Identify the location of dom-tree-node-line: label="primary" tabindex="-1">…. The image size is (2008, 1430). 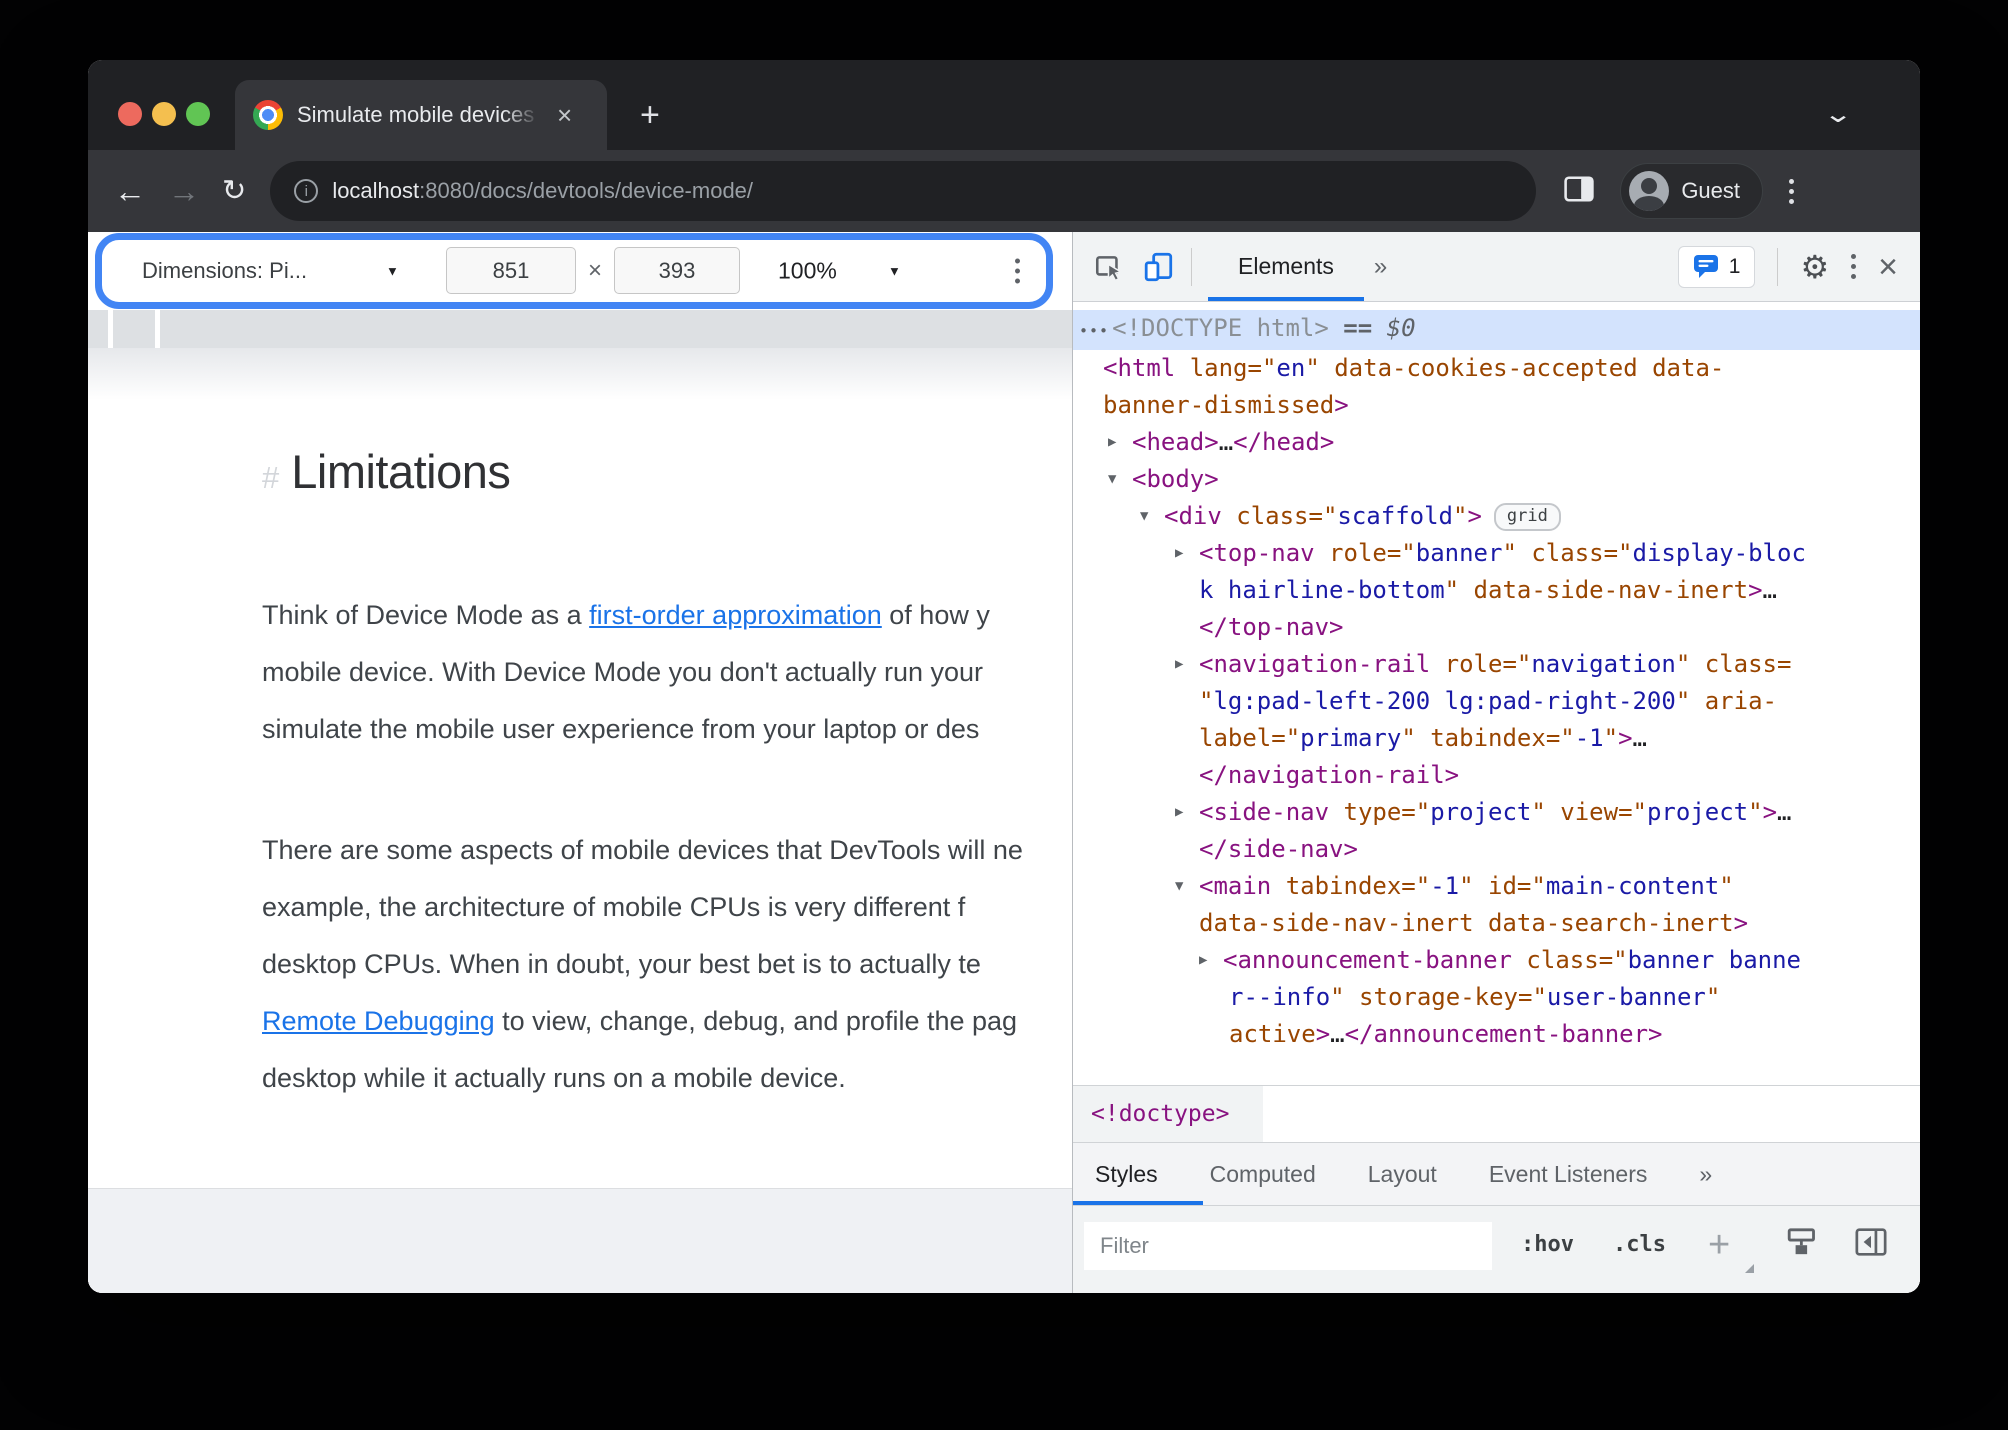
(1496, 738).